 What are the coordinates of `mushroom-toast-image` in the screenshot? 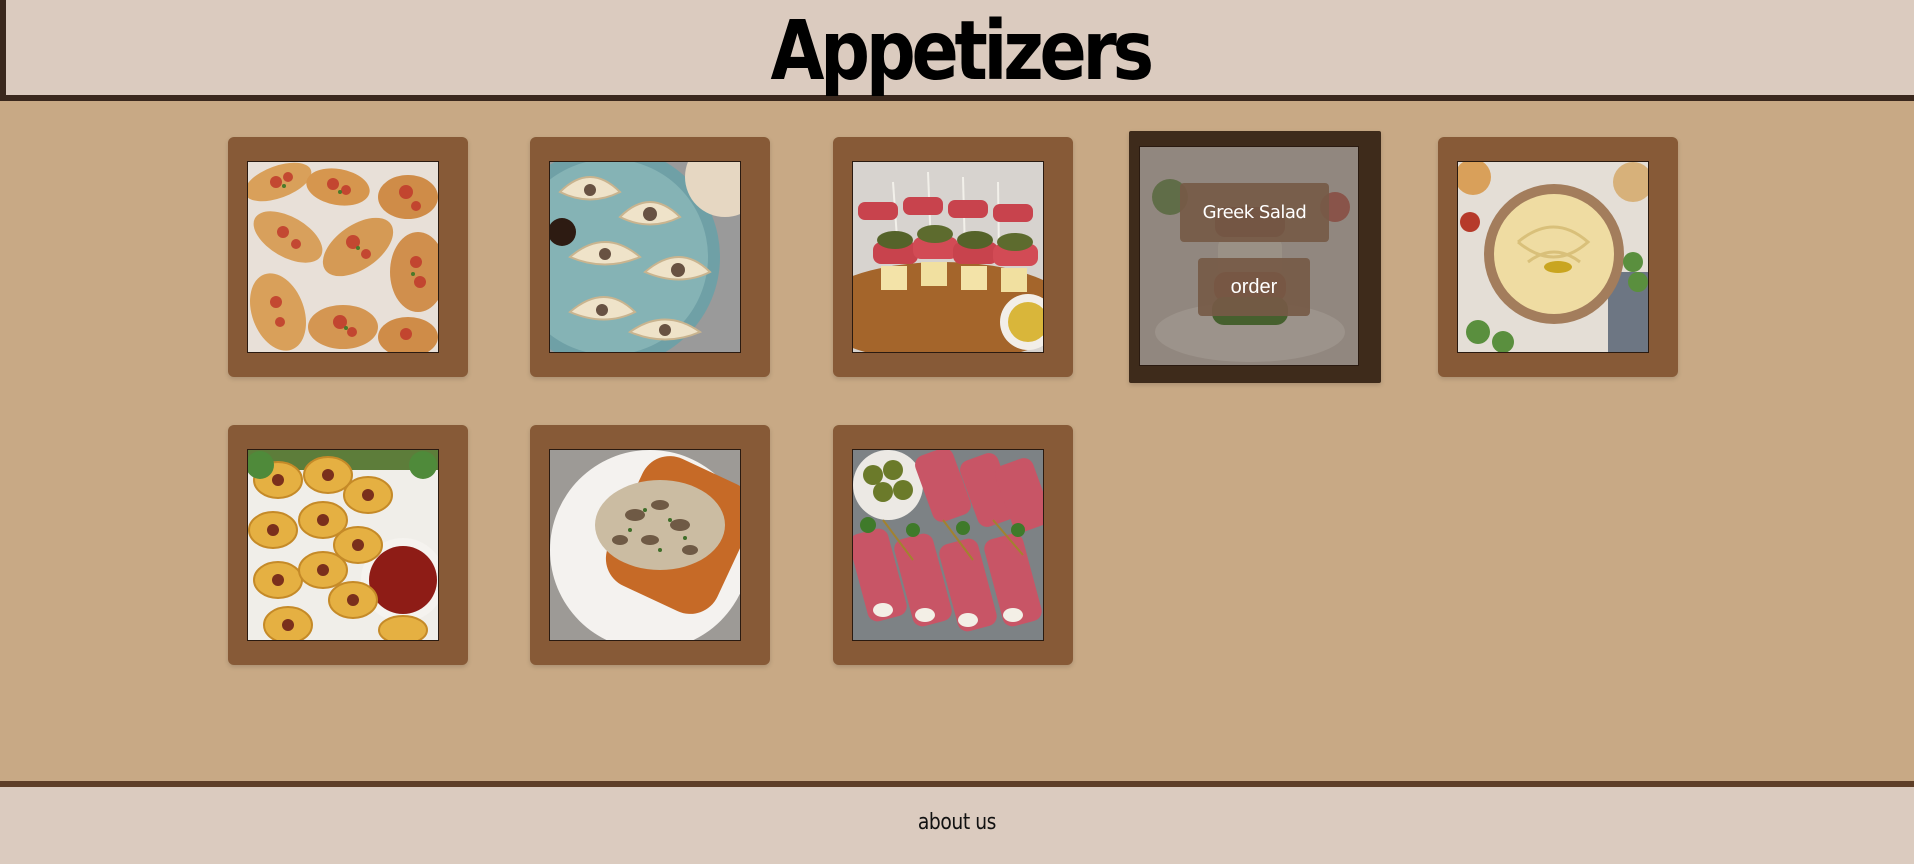 It's located at (645, 545).